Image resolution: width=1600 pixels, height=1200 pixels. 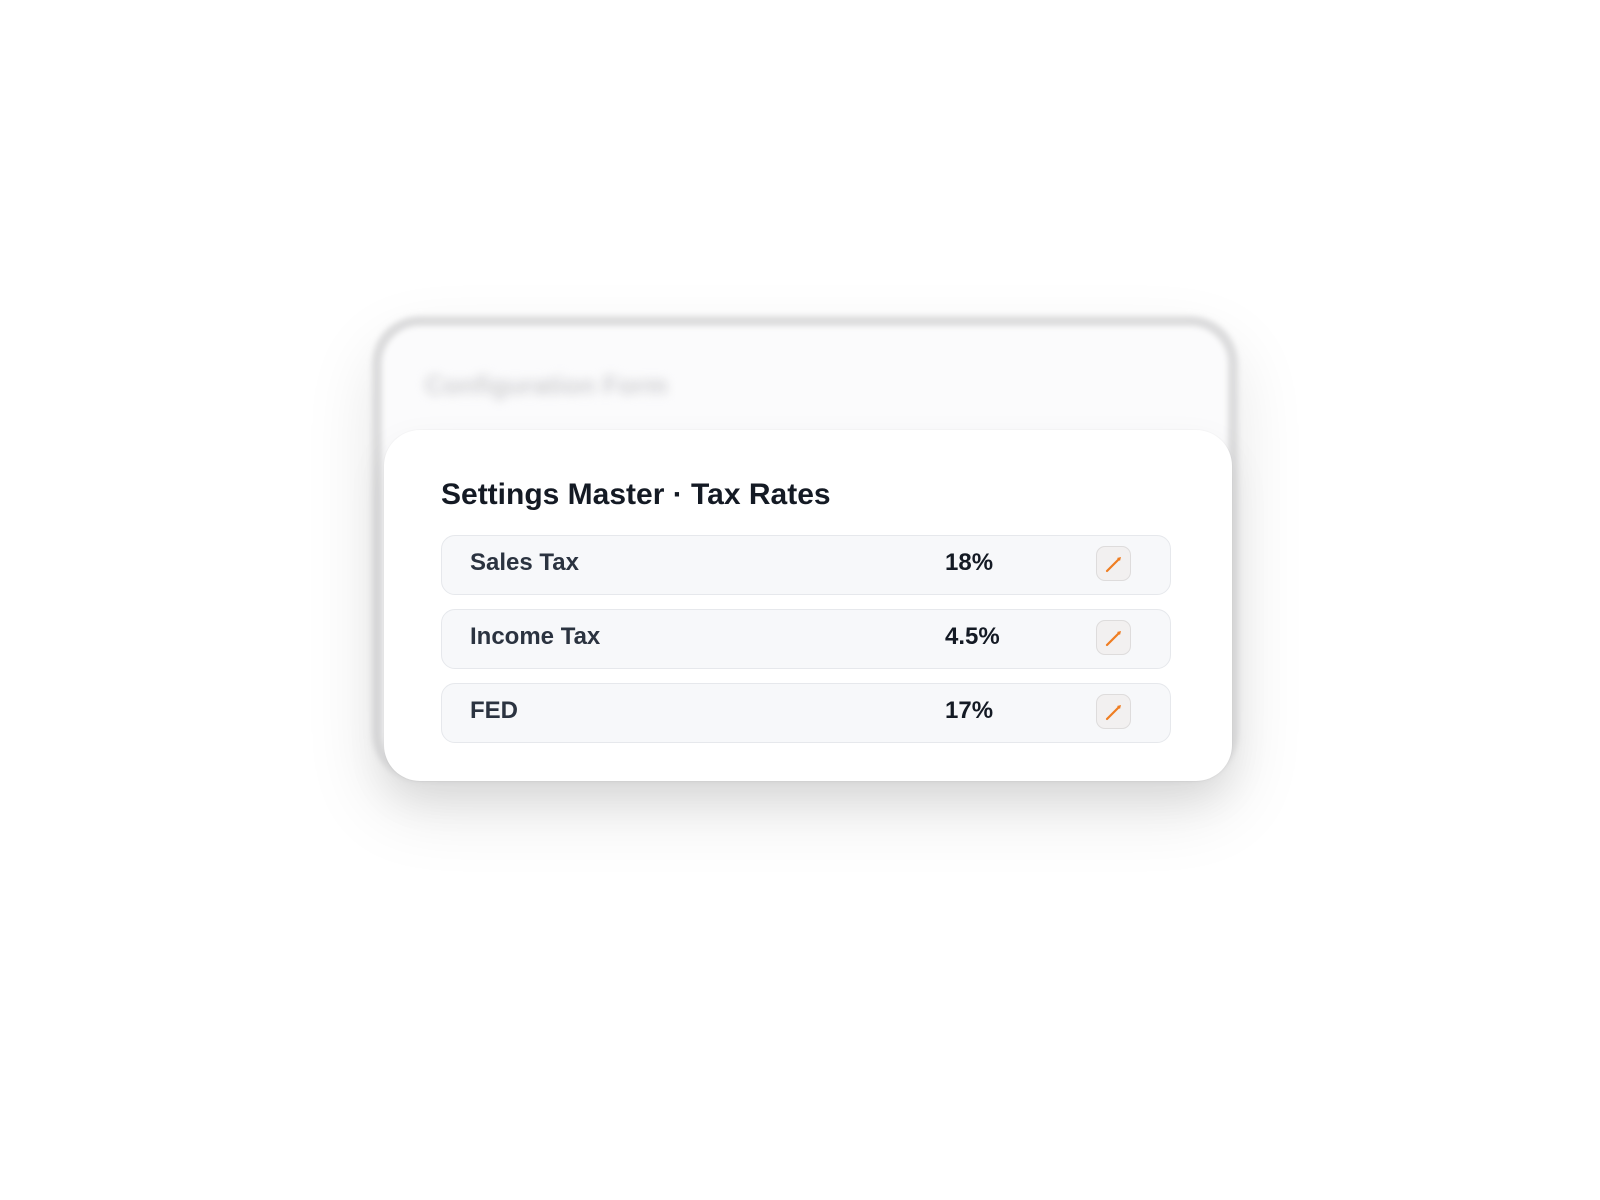 What do you see at coordinates (546, 385) in the screenshot?
I see `background-window-title: Configuration Form` at bounding box center [546, 385].